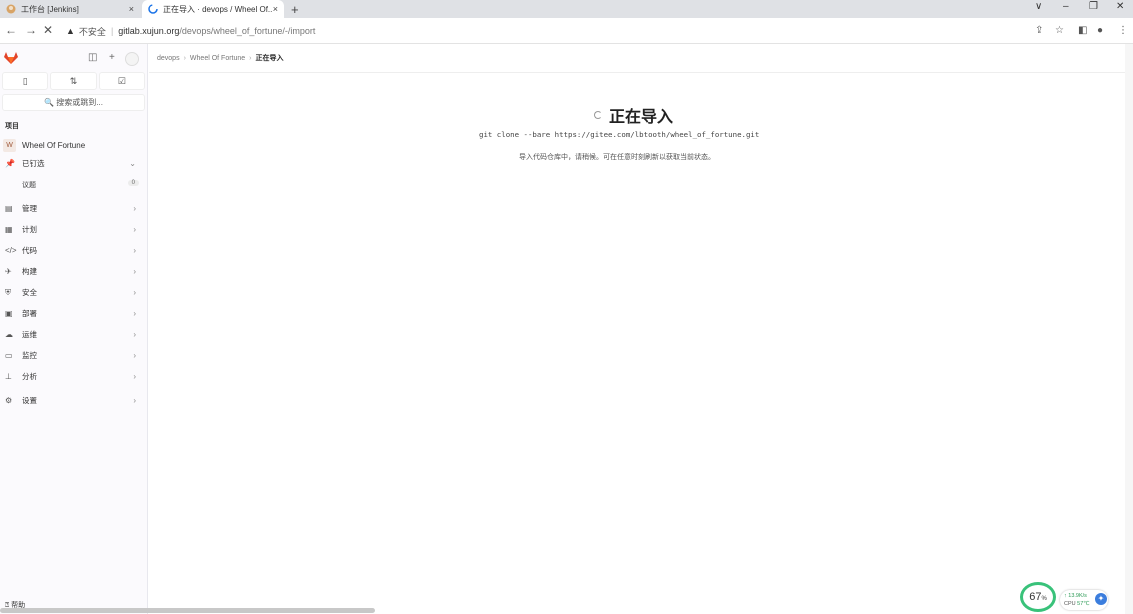 The image size is (1133, 614). I want to click on chevron-down-icon: ⌄, so click(132, 163).